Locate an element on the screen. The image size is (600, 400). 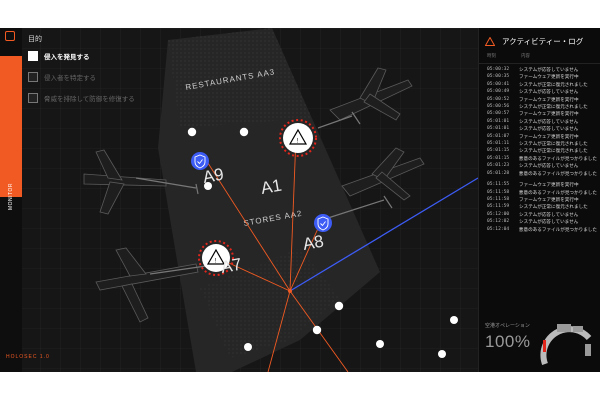
column-content: 内容 is located at coordinates (525, 55).